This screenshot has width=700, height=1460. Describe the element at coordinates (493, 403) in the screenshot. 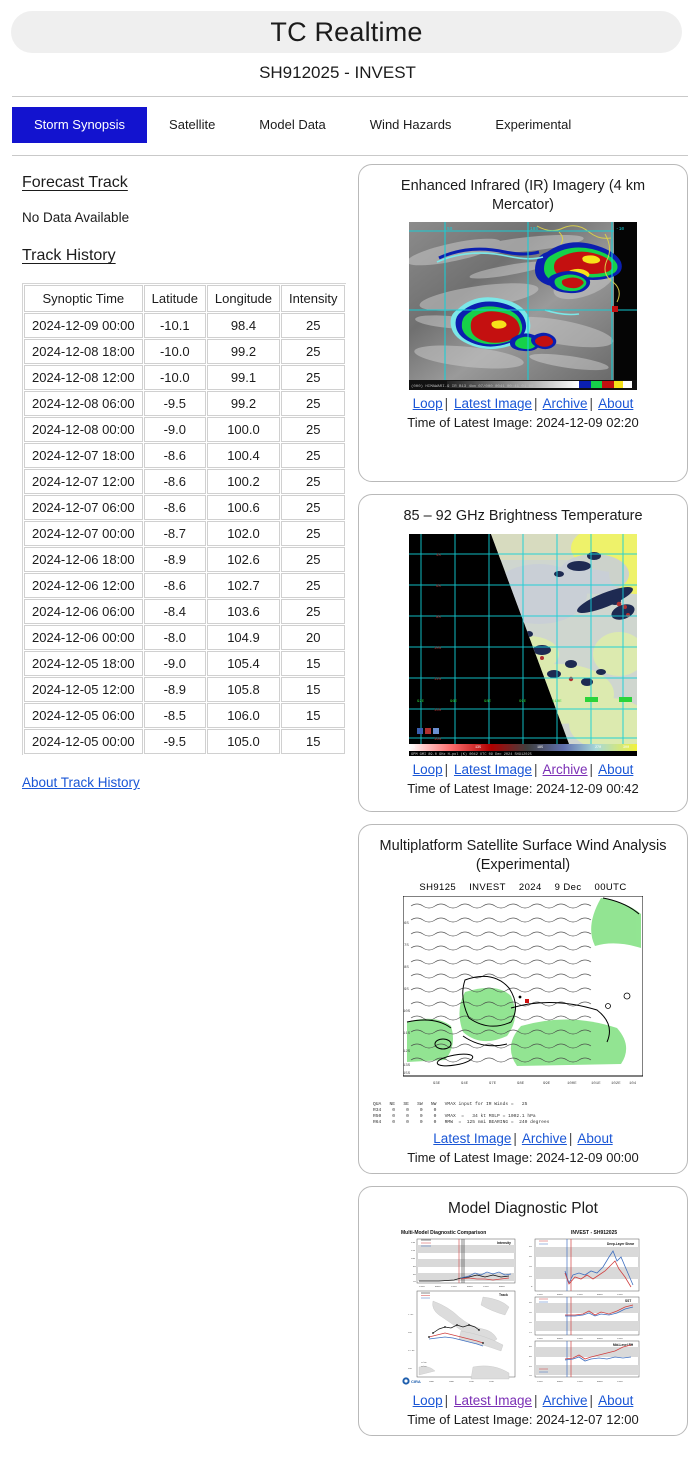

I see `link-latest-image-ir: Latest Image` at that location.